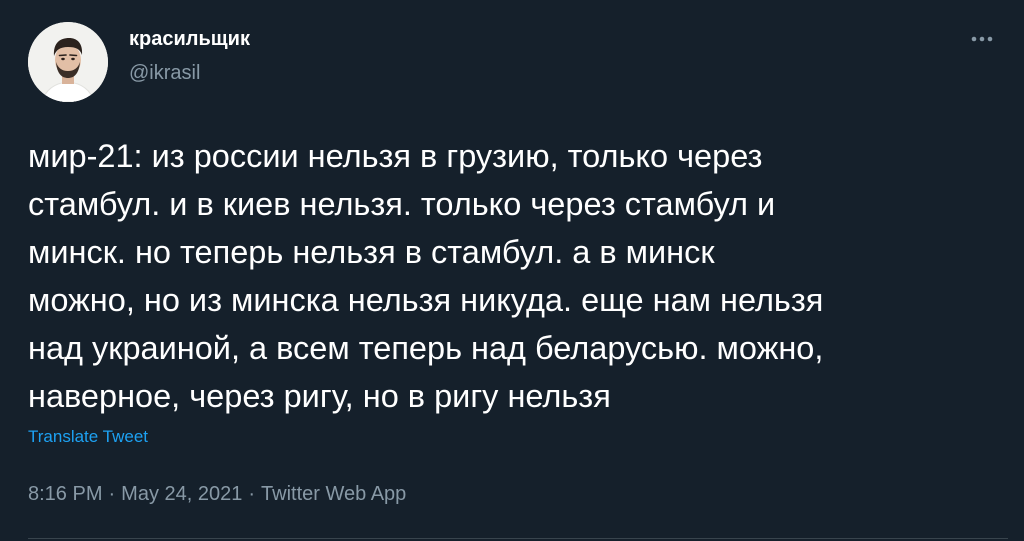  Describe the element at coordinates (518, 538) in the screenshot. I see `divider` at that location.